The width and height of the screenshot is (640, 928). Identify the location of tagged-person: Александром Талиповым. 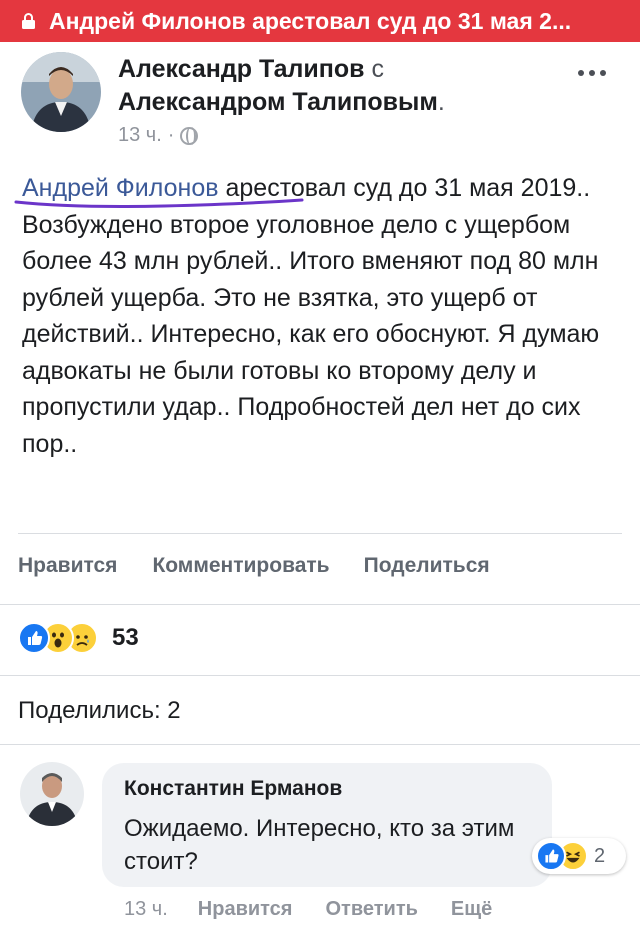
(278, 102).